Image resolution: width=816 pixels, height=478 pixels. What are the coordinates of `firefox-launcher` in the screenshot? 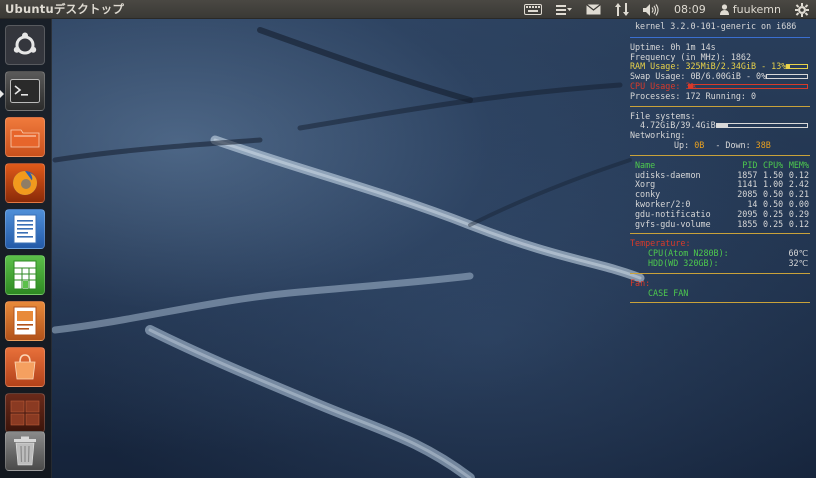 It's located at (25, 183).